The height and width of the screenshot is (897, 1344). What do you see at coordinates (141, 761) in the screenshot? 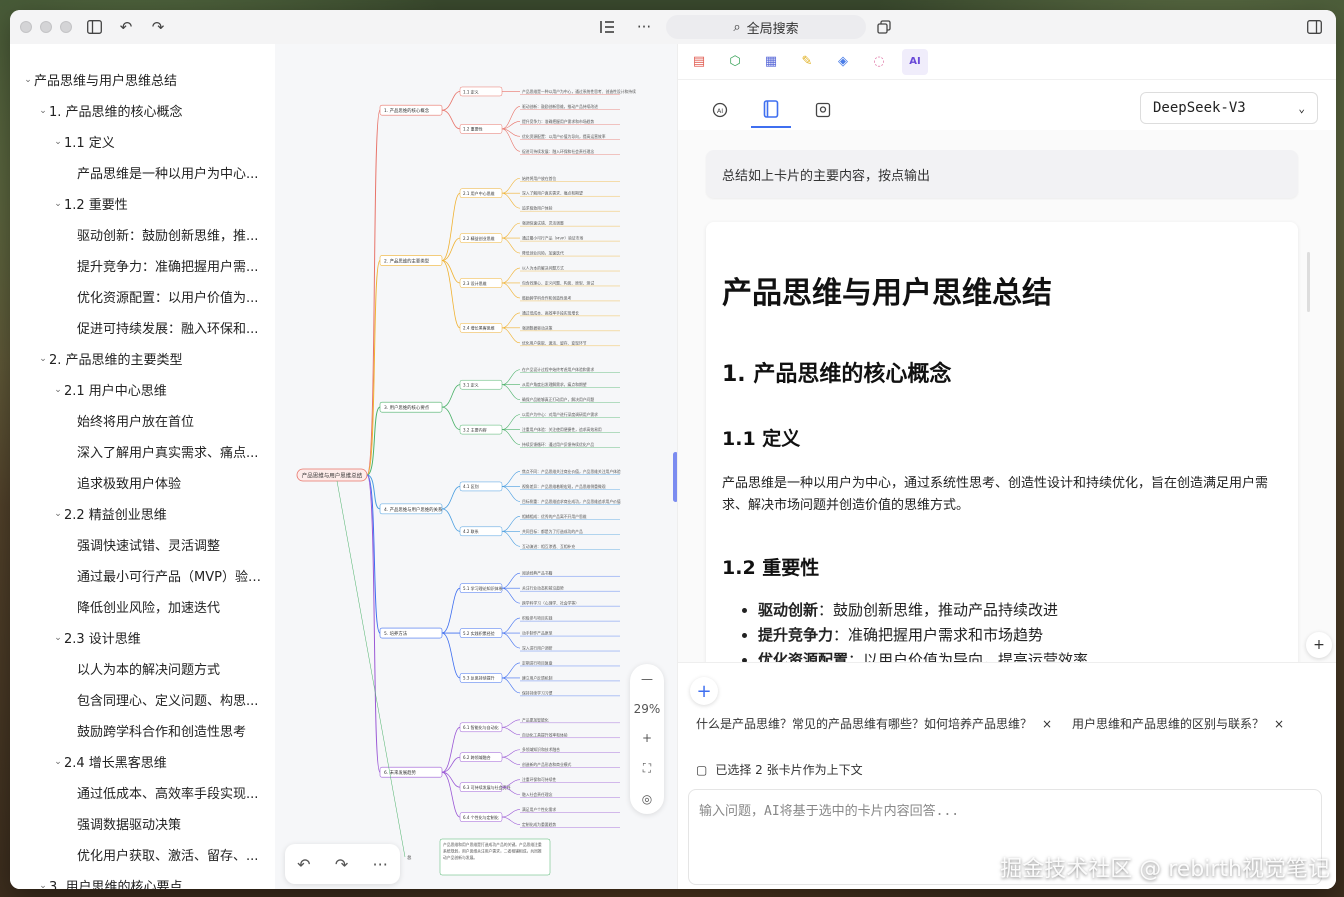
I see `outline-item: ⌄ 2.4 增长黑客思维` at bounding box center [141, 761].